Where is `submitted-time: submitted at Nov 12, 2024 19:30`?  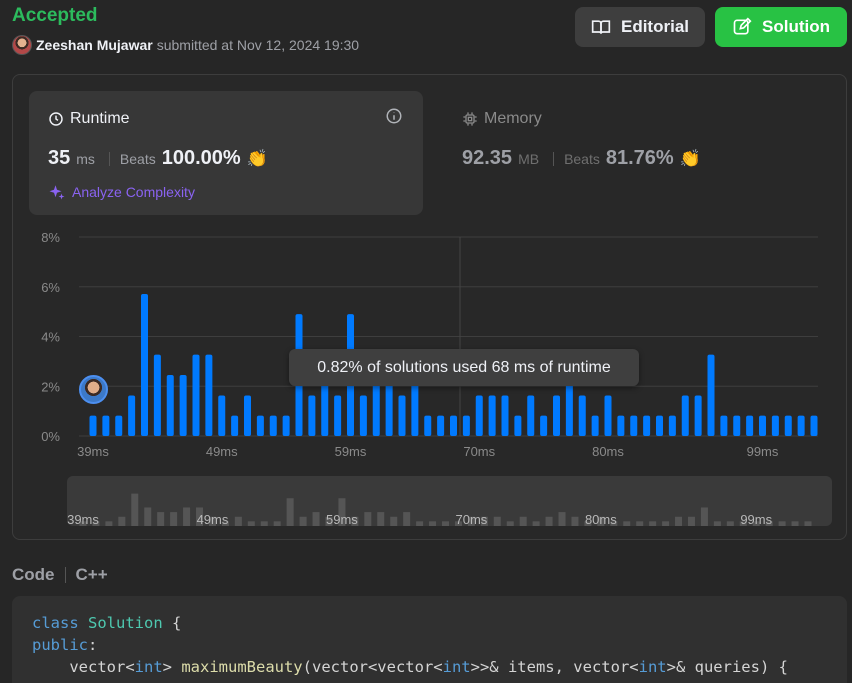
submitted-time: submitted at Nov 12, 2024 19:30 is located at coordinates (258, 45).